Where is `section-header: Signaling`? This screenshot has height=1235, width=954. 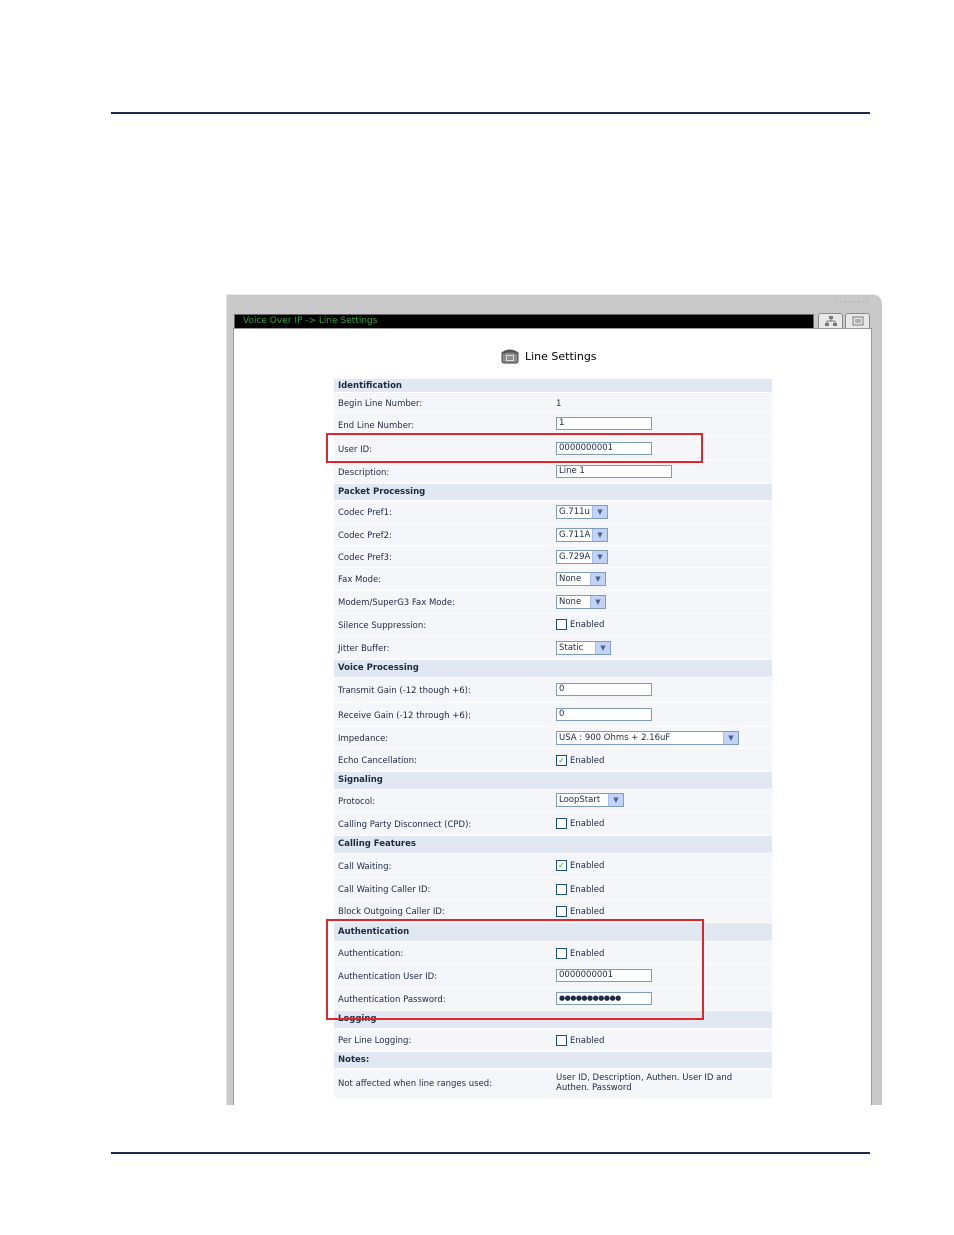
section-header: Signaling is located at coordinates (360, 780).